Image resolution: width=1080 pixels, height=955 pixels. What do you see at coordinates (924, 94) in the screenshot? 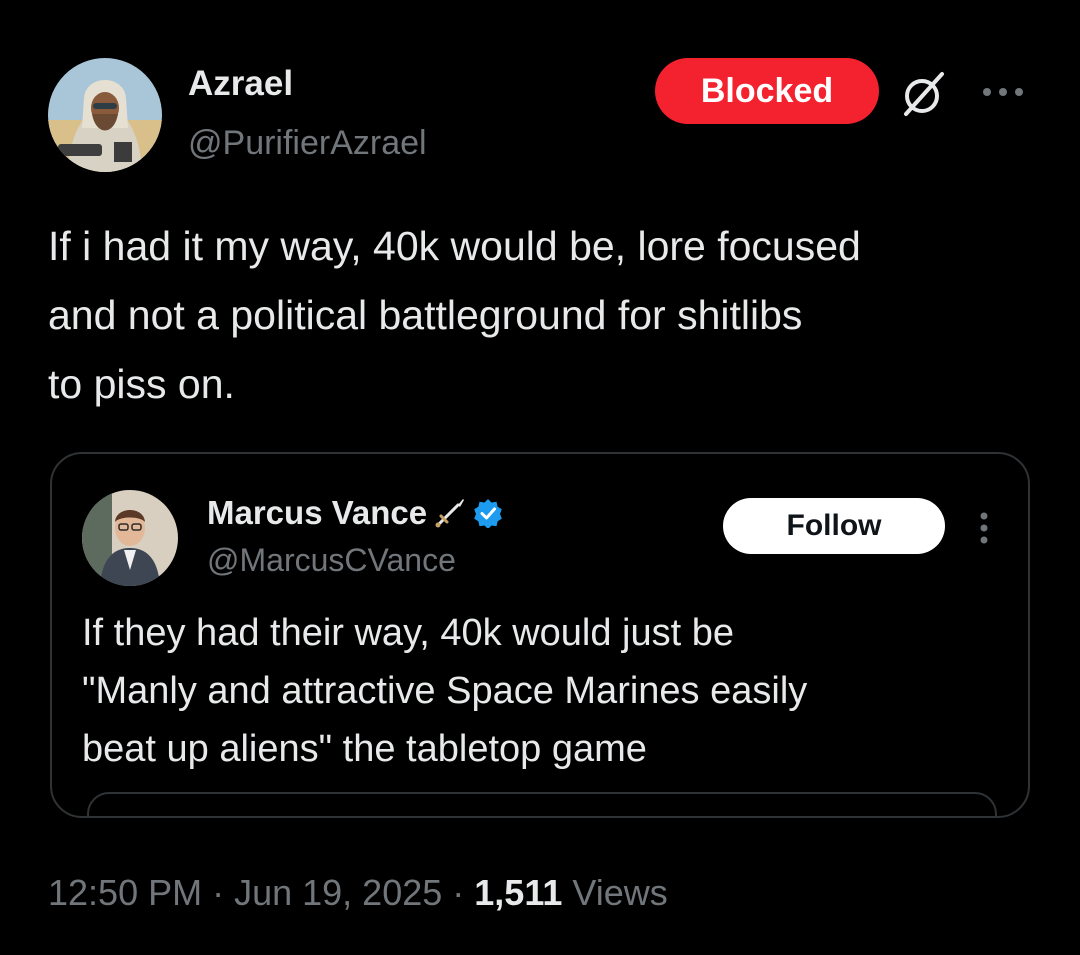
I see `grok-icon` at bounding box center [924, 94].